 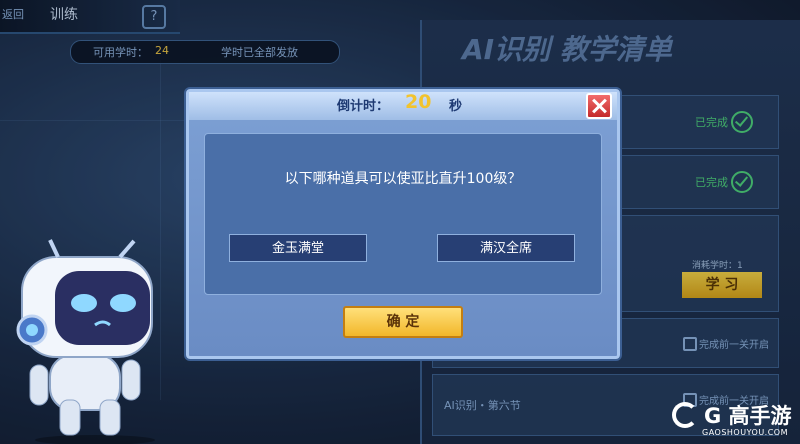 I want to click on answer-option-1: 金玉满堂, so click(x=298, y=248).